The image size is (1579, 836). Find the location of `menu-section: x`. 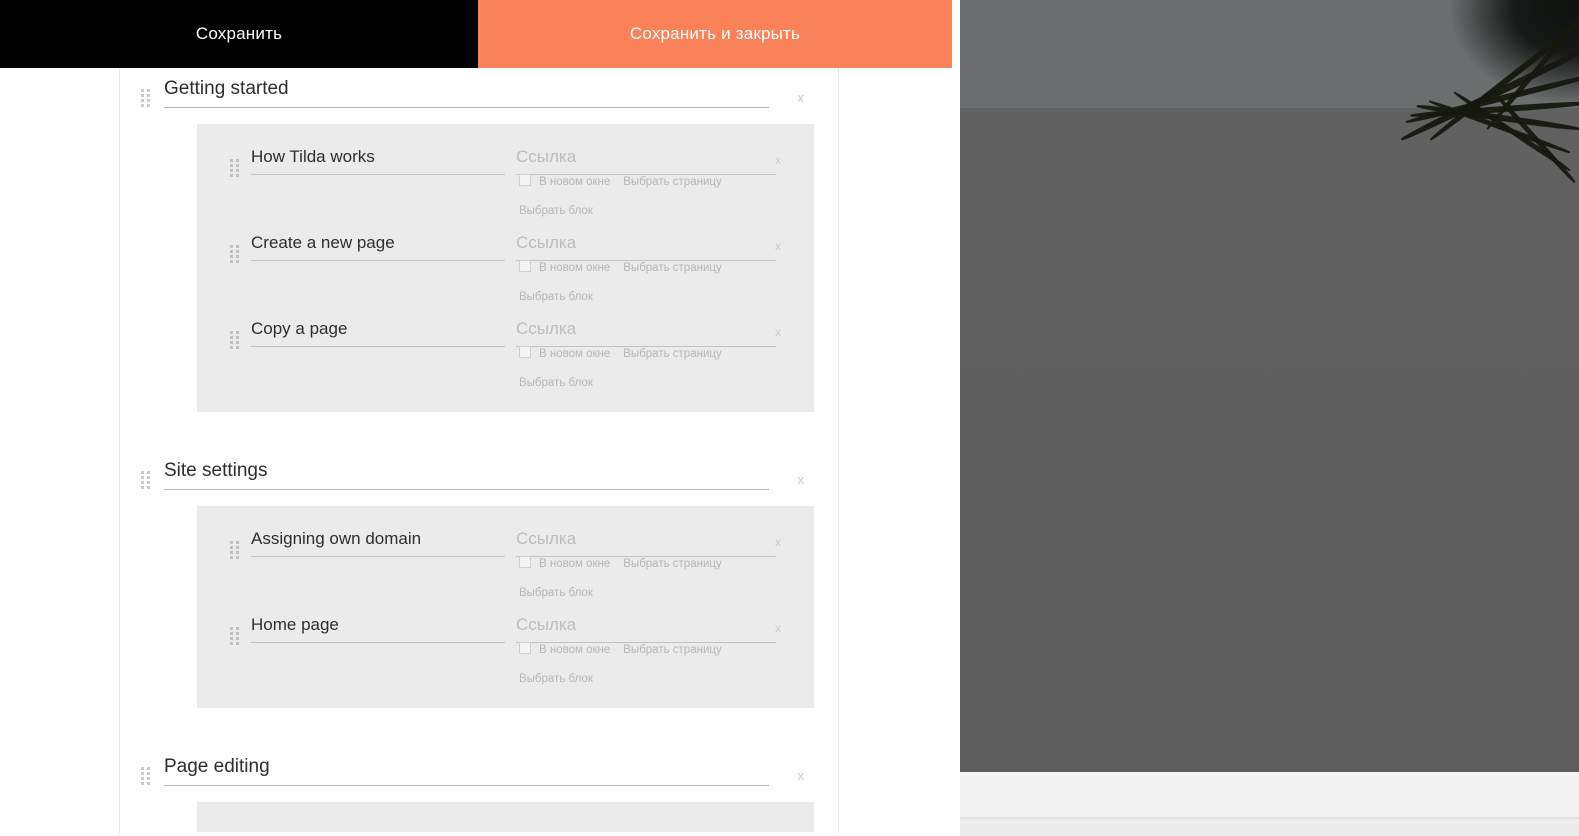

menu-section: x is located at coordinates (479, 789).